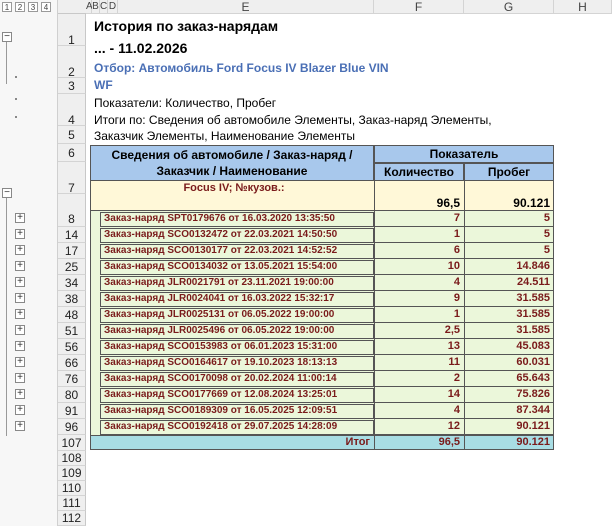 This screenshot has width=612, height=526. I want to click on row-header-7: 7, so click(72, 178).